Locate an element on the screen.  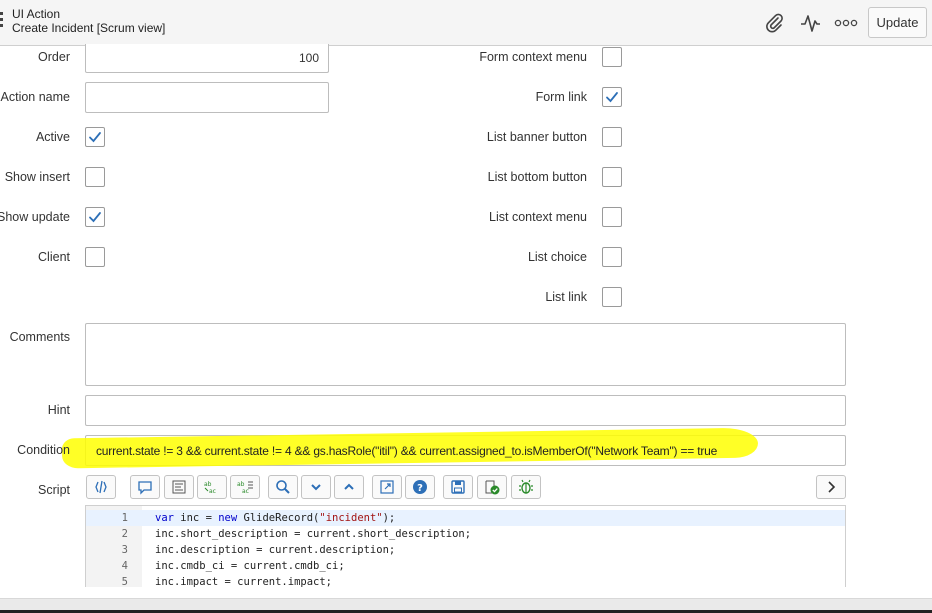
active-label: Active is located at coordinates (52, 137).